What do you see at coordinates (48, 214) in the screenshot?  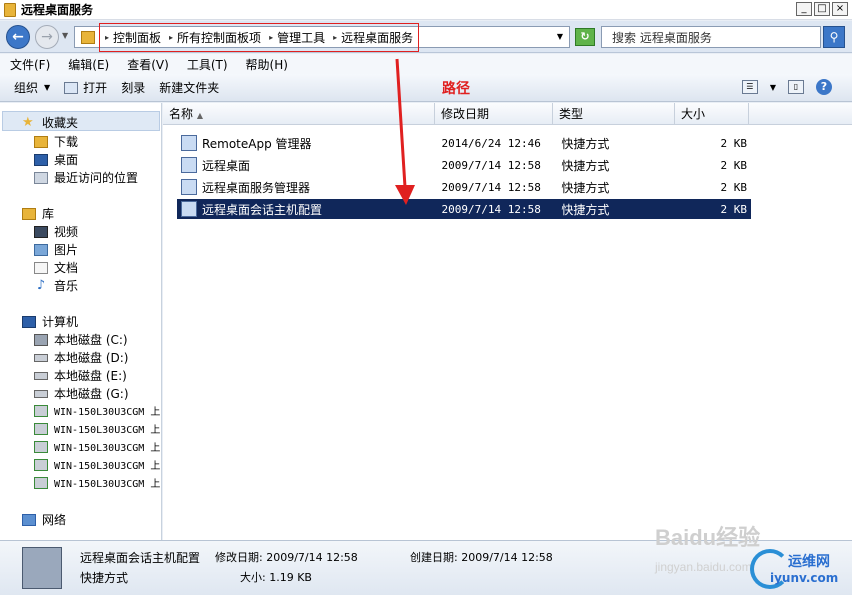 I see `sidebar-label: 库` at bounding box center [48, 214].